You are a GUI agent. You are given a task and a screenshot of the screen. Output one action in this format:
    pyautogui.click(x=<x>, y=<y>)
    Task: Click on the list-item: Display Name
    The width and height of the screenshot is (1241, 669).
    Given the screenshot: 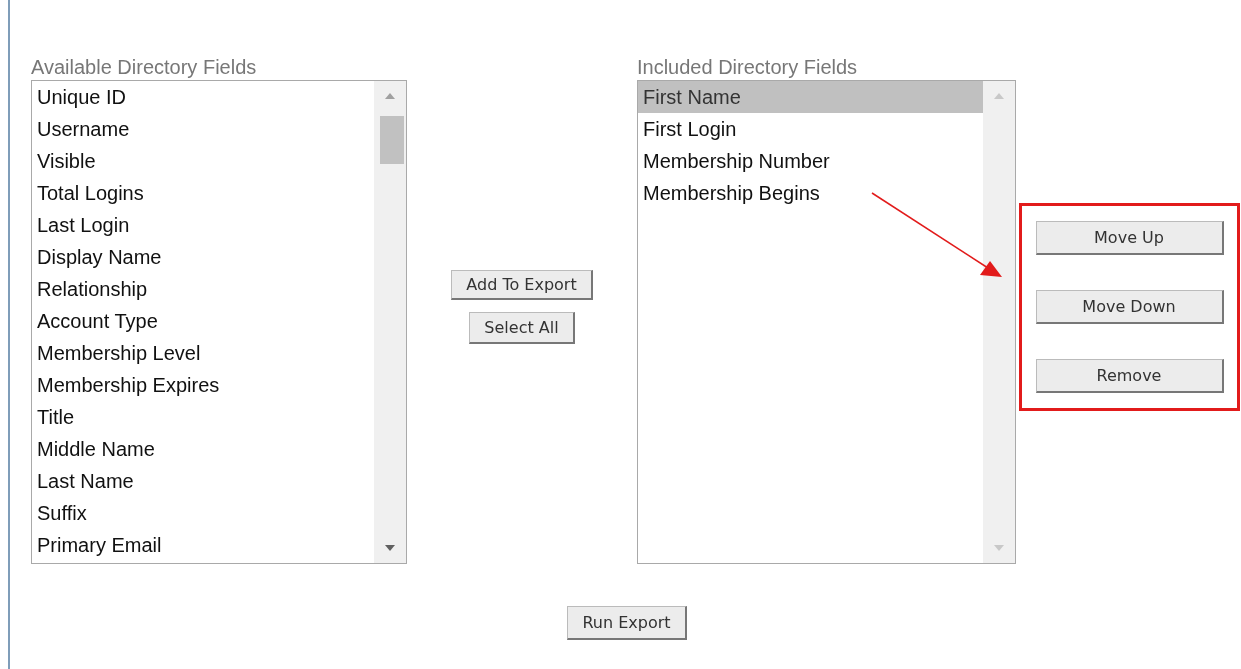 What is the action you would take?
    pyautogui.click(x=203, y=257)
    